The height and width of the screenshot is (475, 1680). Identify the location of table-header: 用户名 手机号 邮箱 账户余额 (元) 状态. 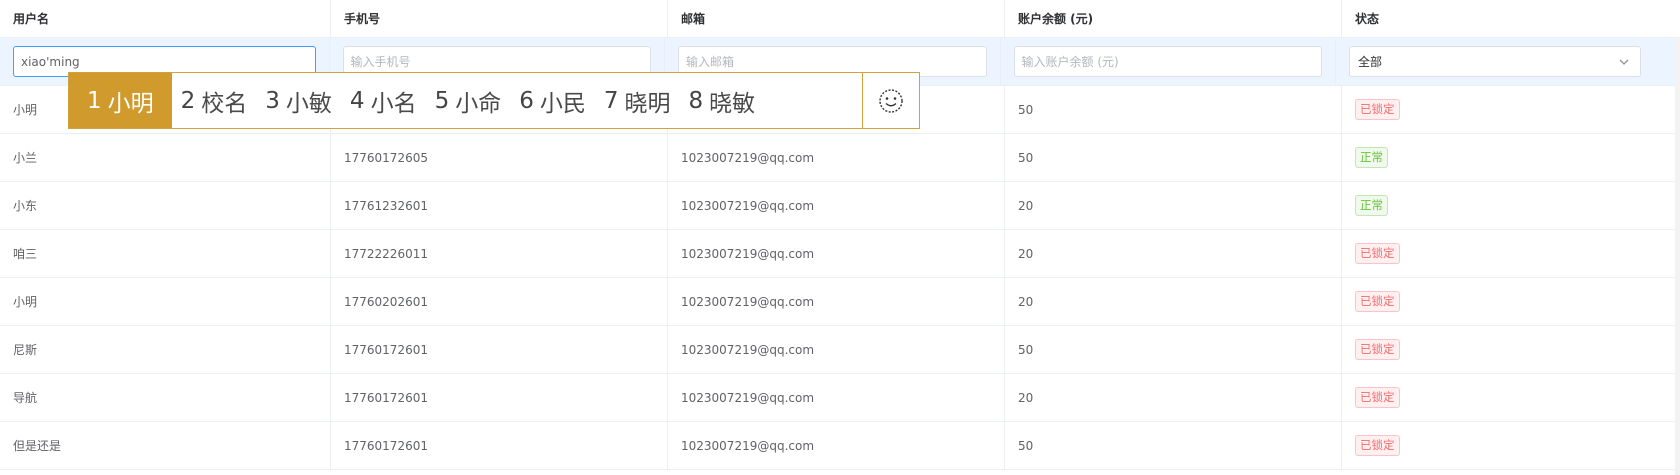
(840, 19).